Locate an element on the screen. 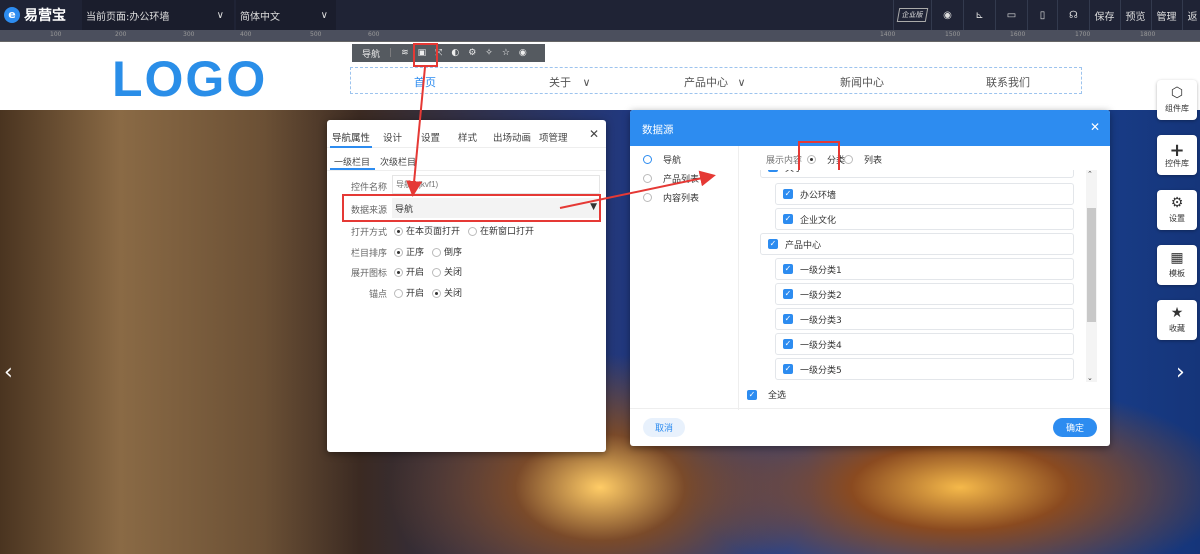 This screenshot has height=554, width=1200. arrow-to-datasource is located at coordinates (416, 131).